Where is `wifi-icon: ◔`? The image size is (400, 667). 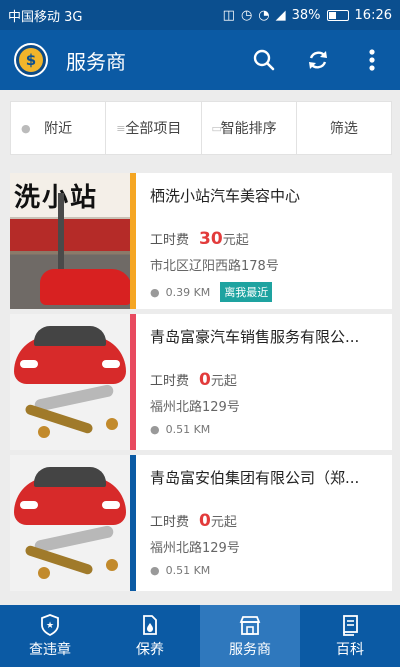 wifi-icon: ◔ is located at coordinates (264, 15).